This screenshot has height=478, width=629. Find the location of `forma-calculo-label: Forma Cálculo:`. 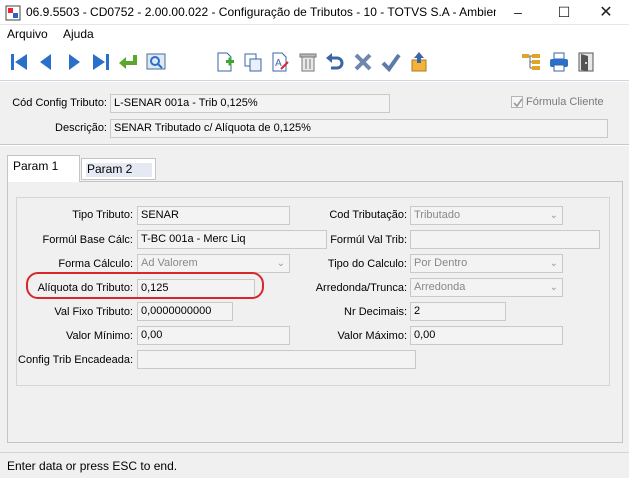

forma-calculo-label: Forma Cálculo: is located at coordinates (95, 264).